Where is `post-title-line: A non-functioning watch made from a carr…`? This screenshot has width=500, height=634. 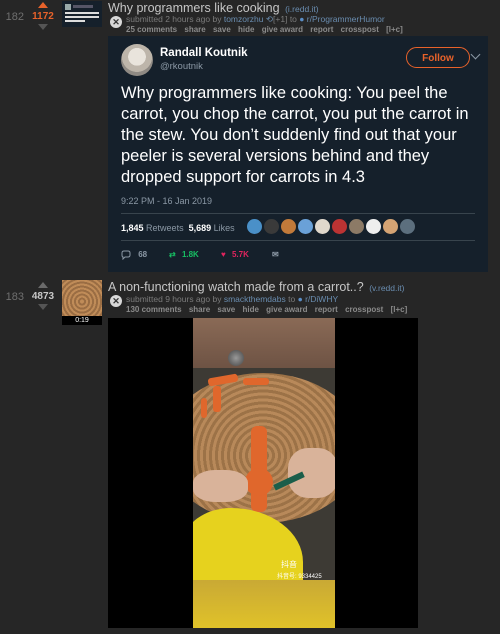
post-title-line: A non-functioning watch made from a carr… is located at coordinates (256, 287).